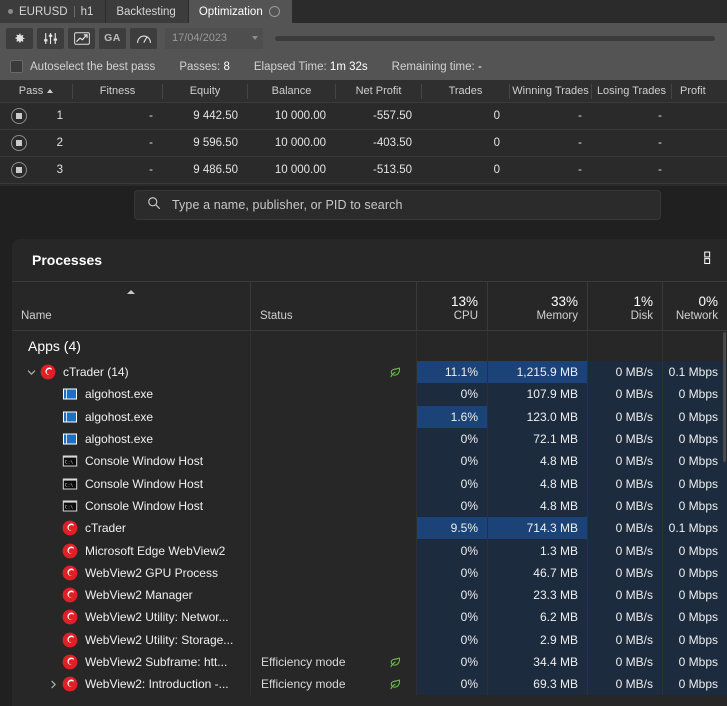 This screenshot has height=706, width=727. What do you see at coordinates (118, 91) in the screenshot?
I see `col-fitness: Fitness` at bounding box center [118, 91].